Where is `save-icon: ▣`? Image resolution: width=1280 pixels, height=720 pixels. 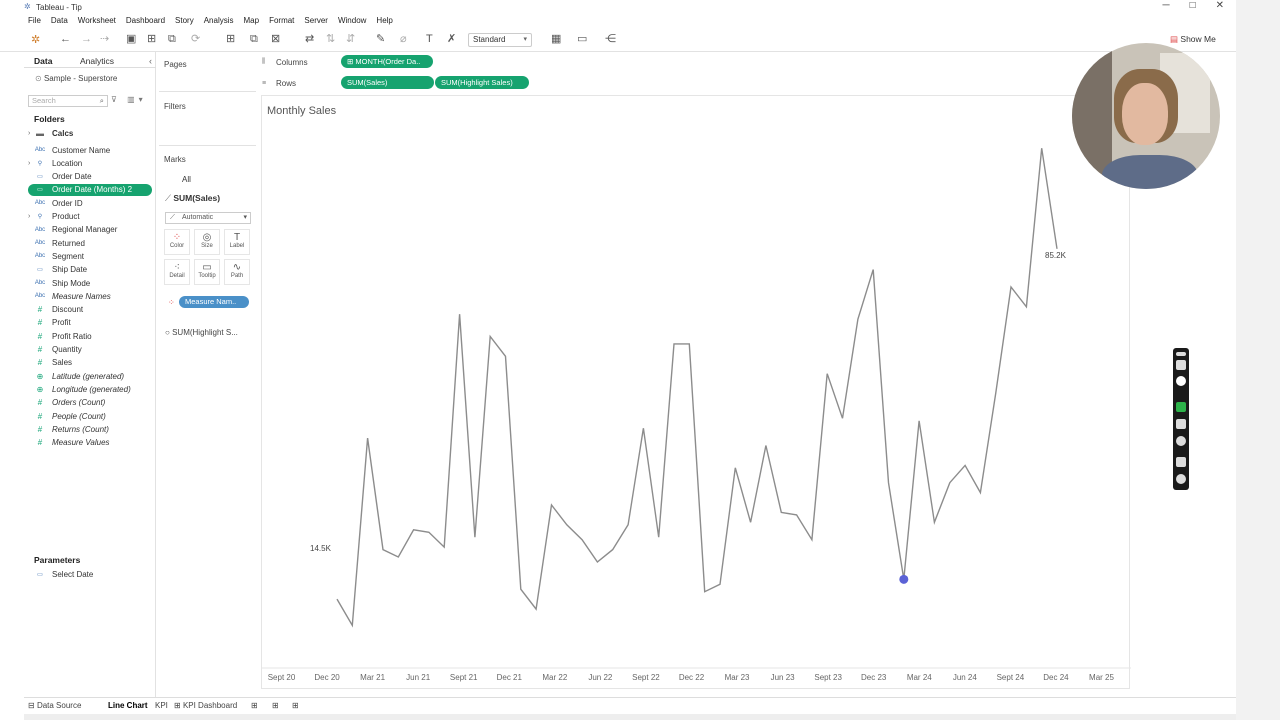 save-icon: ▣ is located at coordinates (131, 39).